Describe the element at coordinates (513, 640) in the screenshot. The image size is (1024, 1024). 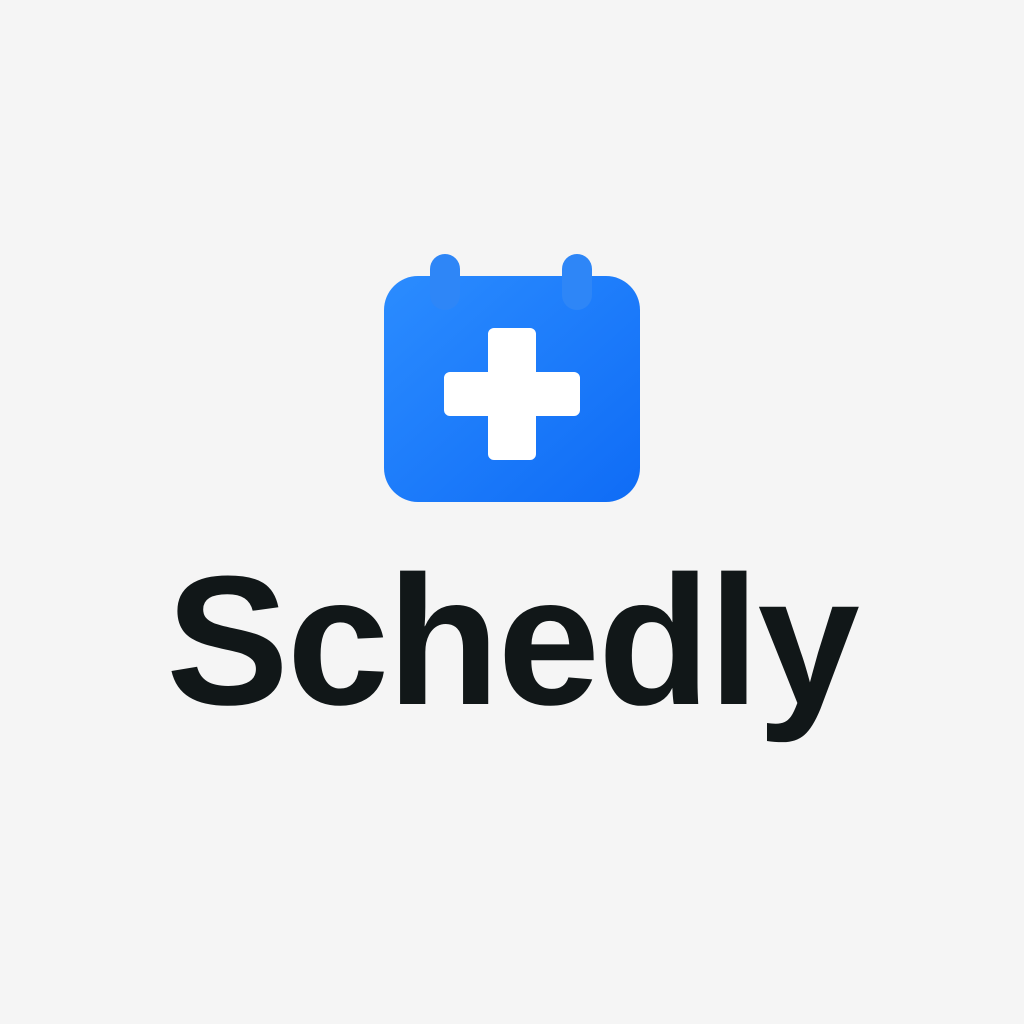
I see `brand-wordmark: Schedly` at that location.